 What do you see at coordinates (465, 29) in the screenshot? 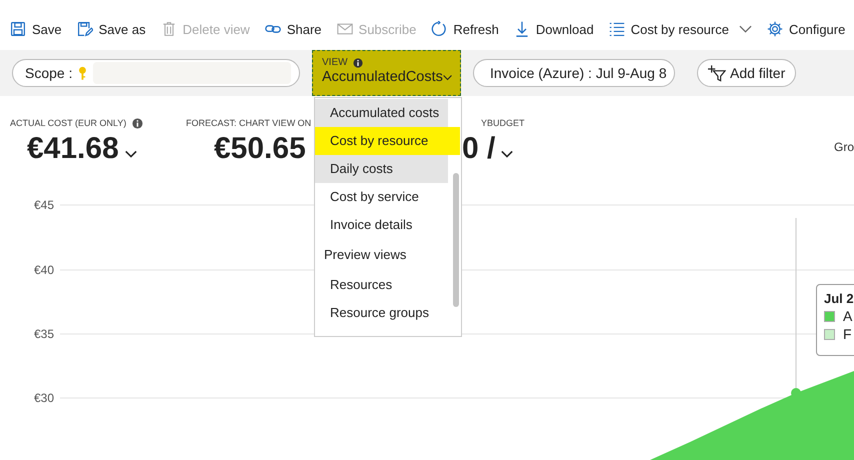
I see `toolbar-button: Refresh` at bounding box center [465, 29].